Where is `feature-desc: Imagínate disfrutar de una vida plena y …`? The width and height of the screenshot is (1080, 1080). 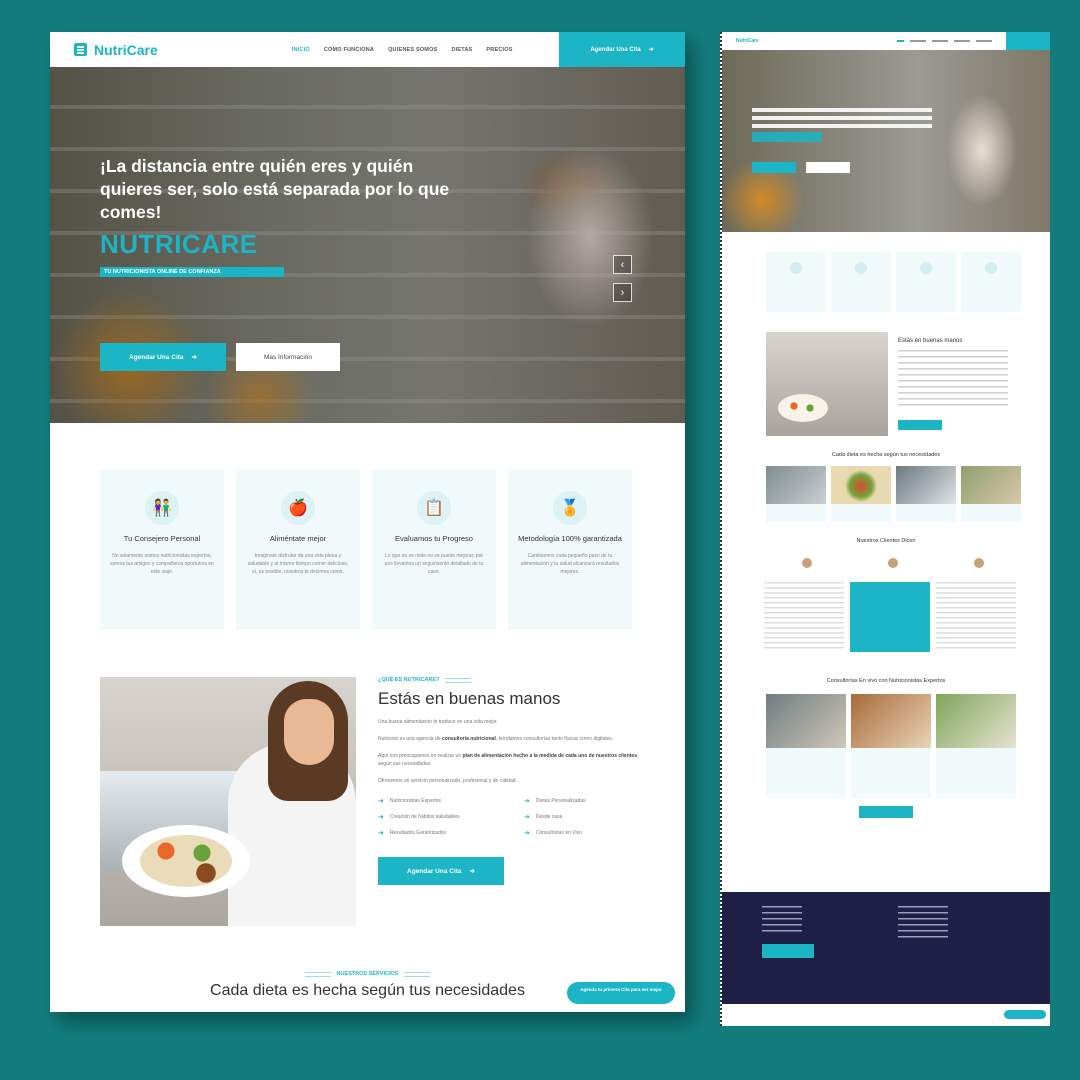 feature-desc: Imagínate disfrutar de una vida plena y … is located at coordinates (298, 563).